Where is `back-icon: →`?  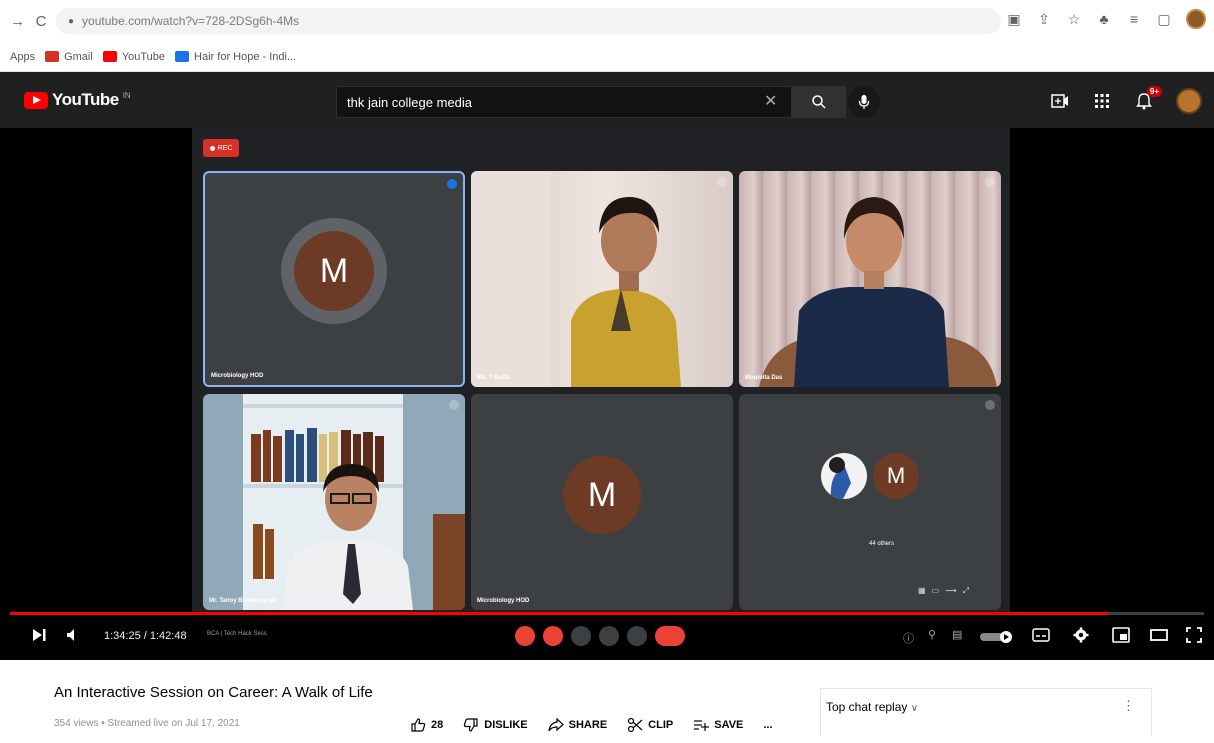 back-icon: → is located at coordinates (17, 21).